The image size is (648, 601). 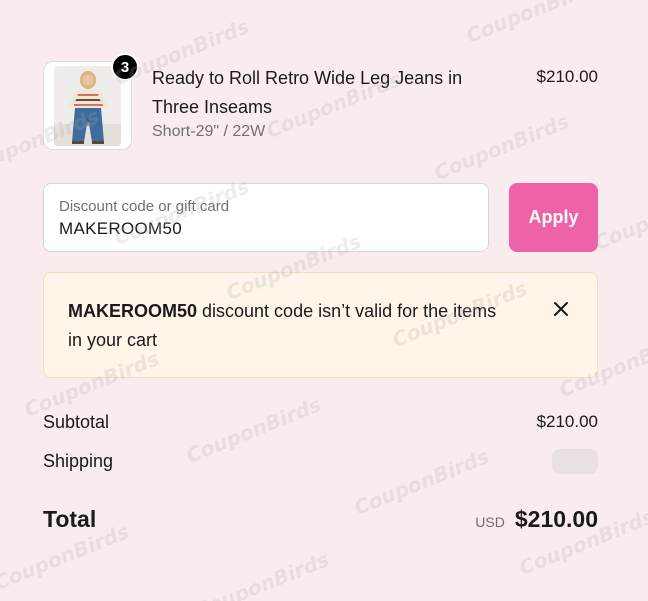 I want to click on close-icon-glyph, so click(x=561, y=309).